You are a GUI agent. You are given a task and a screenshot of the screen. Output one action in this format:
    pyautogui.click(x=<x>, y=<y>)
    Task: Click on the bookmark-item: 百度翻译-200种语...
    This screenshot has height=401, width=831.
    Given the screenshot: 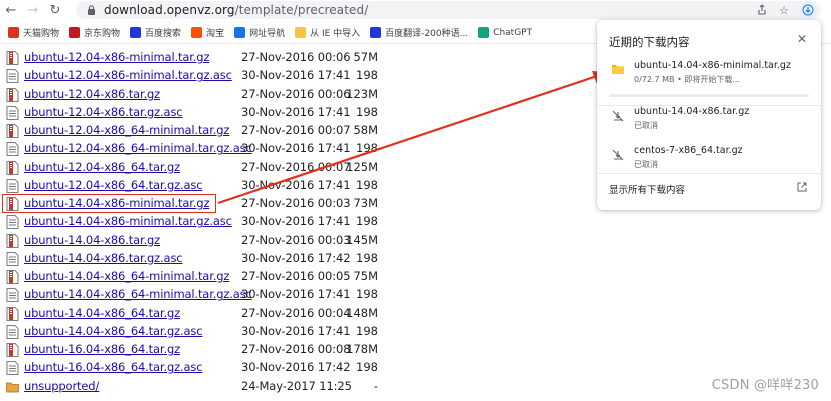 What is the action you would take?
    pyautogui.click(x=419, y=32)
    